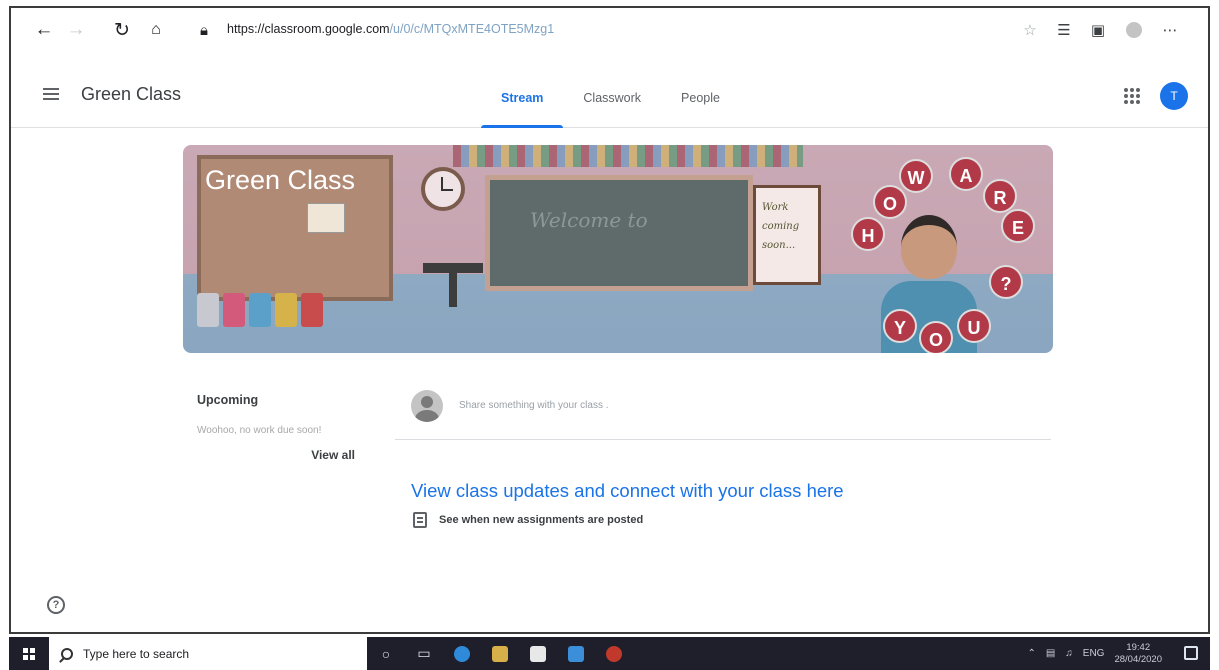 The height and width of the screenshot is (670, 1219). What do you see at coordinates (453, 290) in the screenshot?
I see `desk-leg` at bounding box center [453, 290].